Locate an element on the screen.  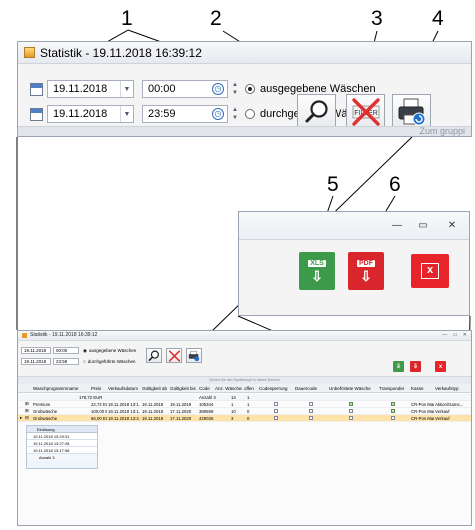
detail-row: 19.11.2018 13:27:28 is located at coordinates (62, 443).